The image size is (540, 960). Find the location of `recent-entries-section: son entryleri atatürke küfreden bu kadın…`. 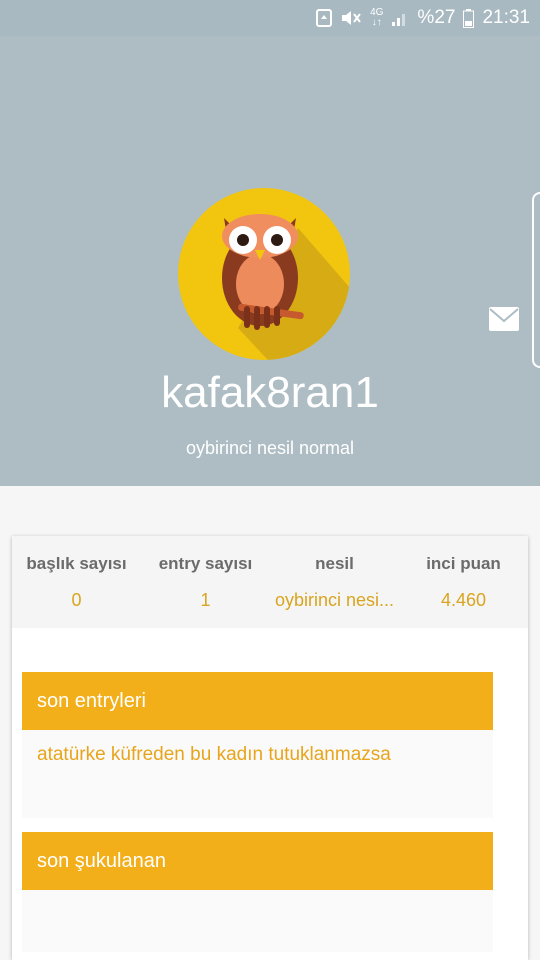

recent-entries-section: son entryleri atatürke küfreden bu kadın… is located at coordinates (257, 745).